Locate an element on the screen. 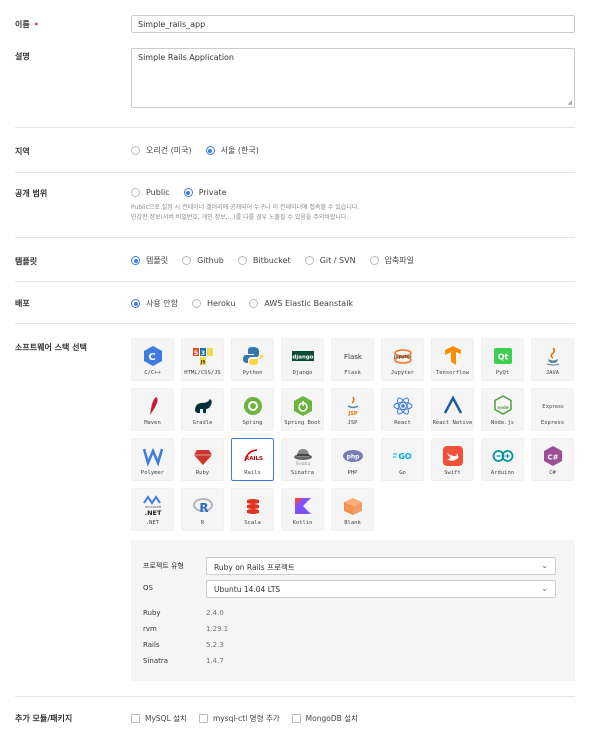  stack-tile-jsp: JSP JSP is located at coordinates (352, 409).